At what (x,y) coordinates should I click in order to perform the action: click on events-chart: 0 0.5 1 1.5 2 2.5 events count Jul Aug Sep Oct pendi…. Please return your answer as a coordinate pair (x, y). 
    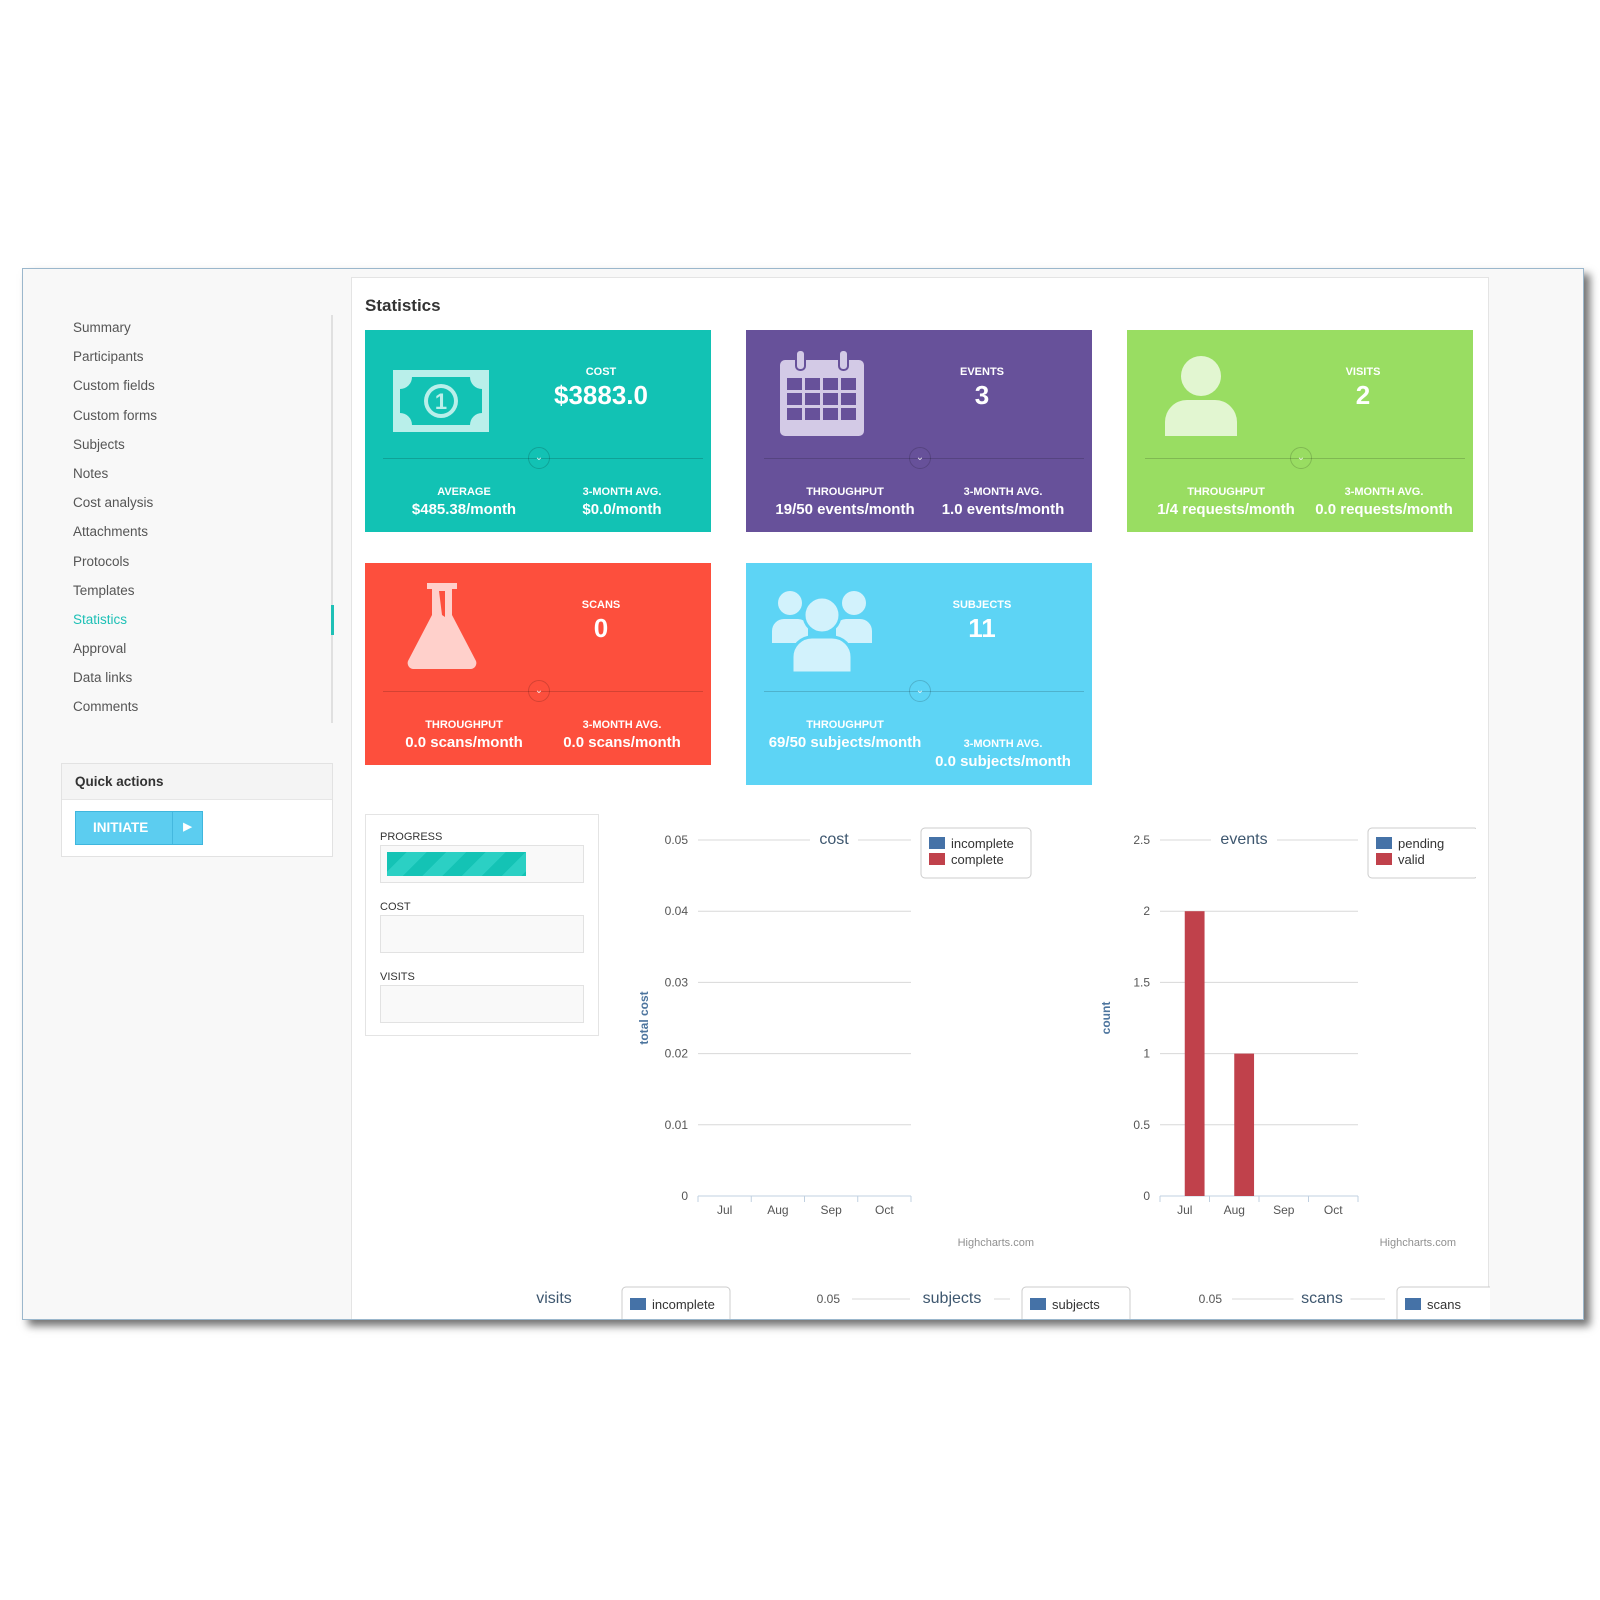
    Looking at the image, I should click on (1287, 1038).